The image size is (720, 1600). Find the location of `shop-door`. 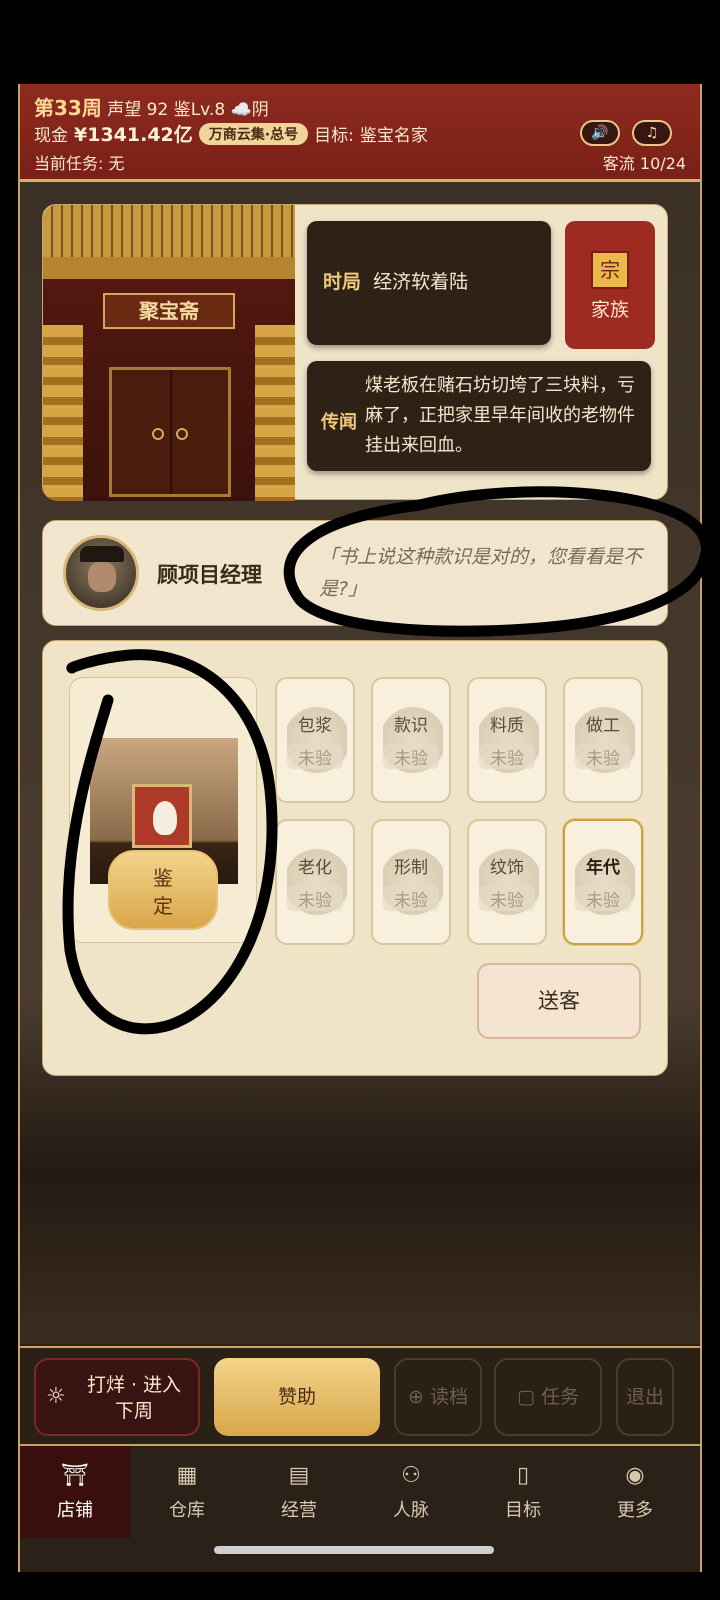

shop-door is located at coordinates (170, 432).